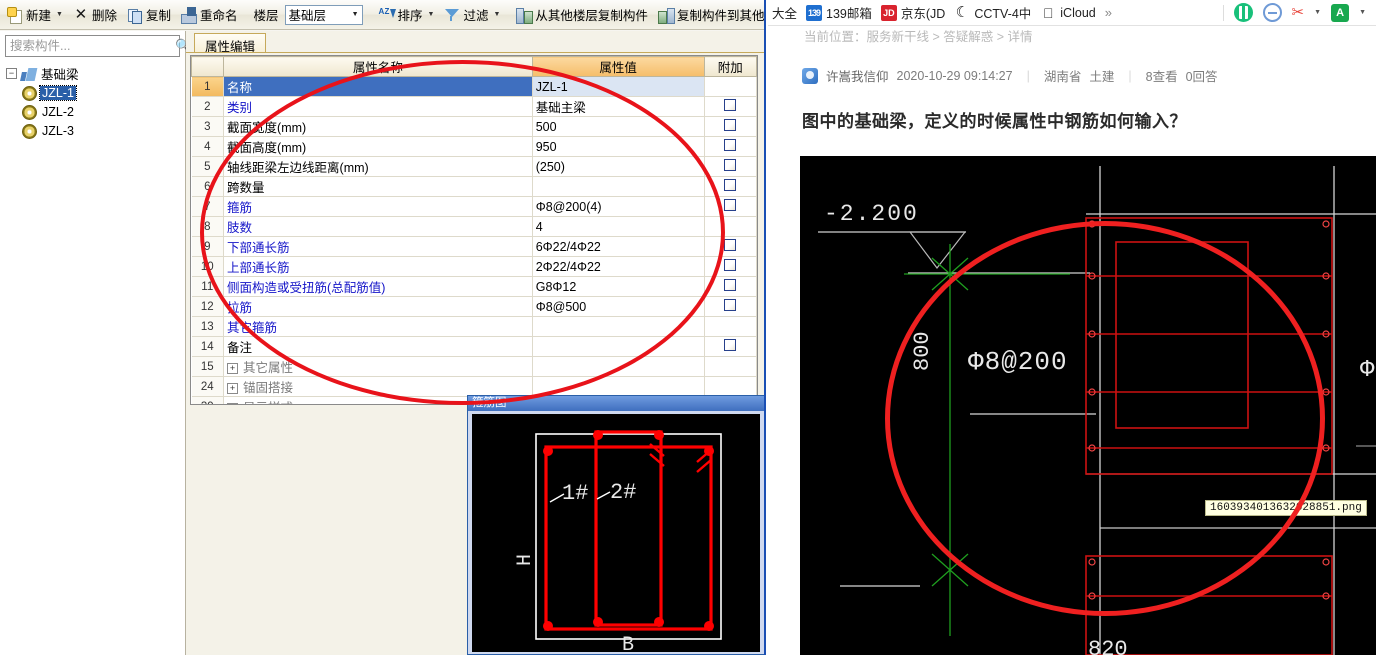 This screenshot has width=1376, height=655. What do you see at coordinates (618, 286) in the screenshot?
I see `property-value-cell: G8Φ12` at bounding box center [618, 286].